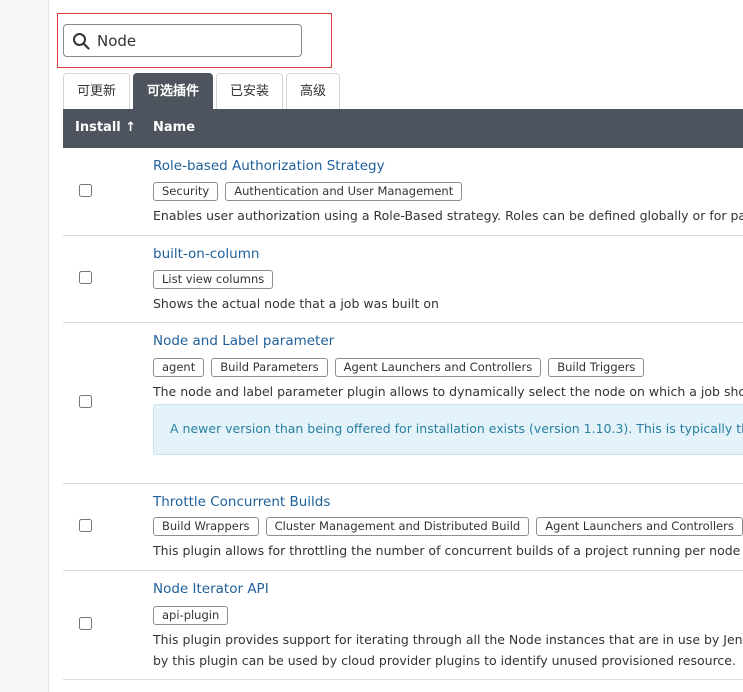 This screenshot has width=743, height=692. I want to click on plugin-search-box, so click(182, 40).